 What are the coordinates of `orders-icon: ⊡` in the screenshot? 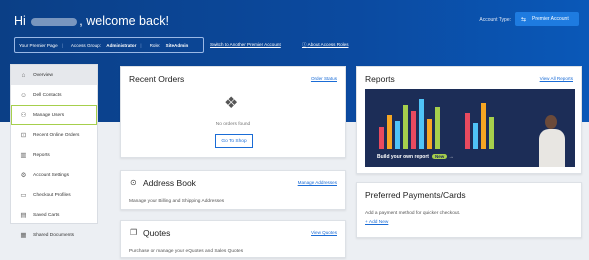 It's located at (23, 135).